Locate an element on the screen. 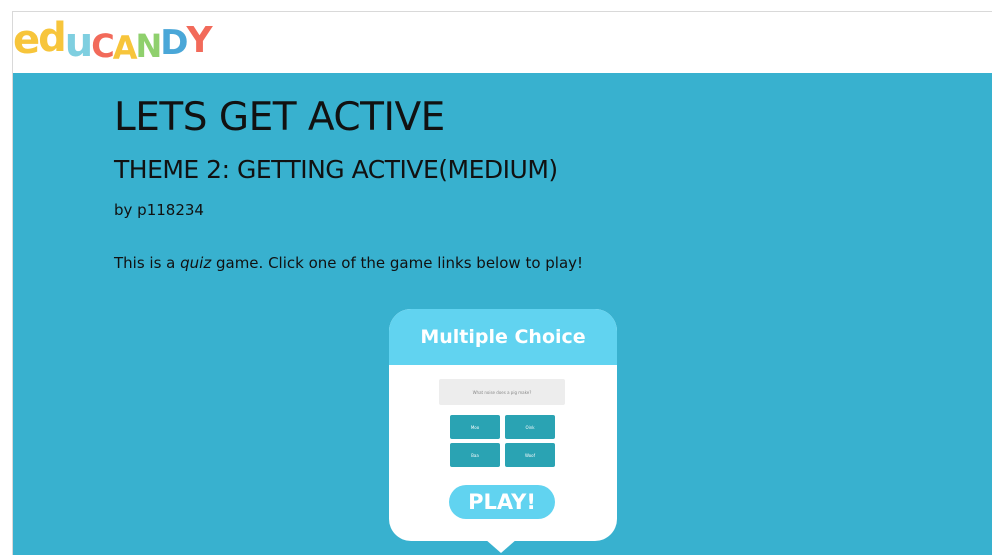 Image resolution: width=992 pixels, height=555 pixels. description-start: This is a is located at coordinates (147, 263).